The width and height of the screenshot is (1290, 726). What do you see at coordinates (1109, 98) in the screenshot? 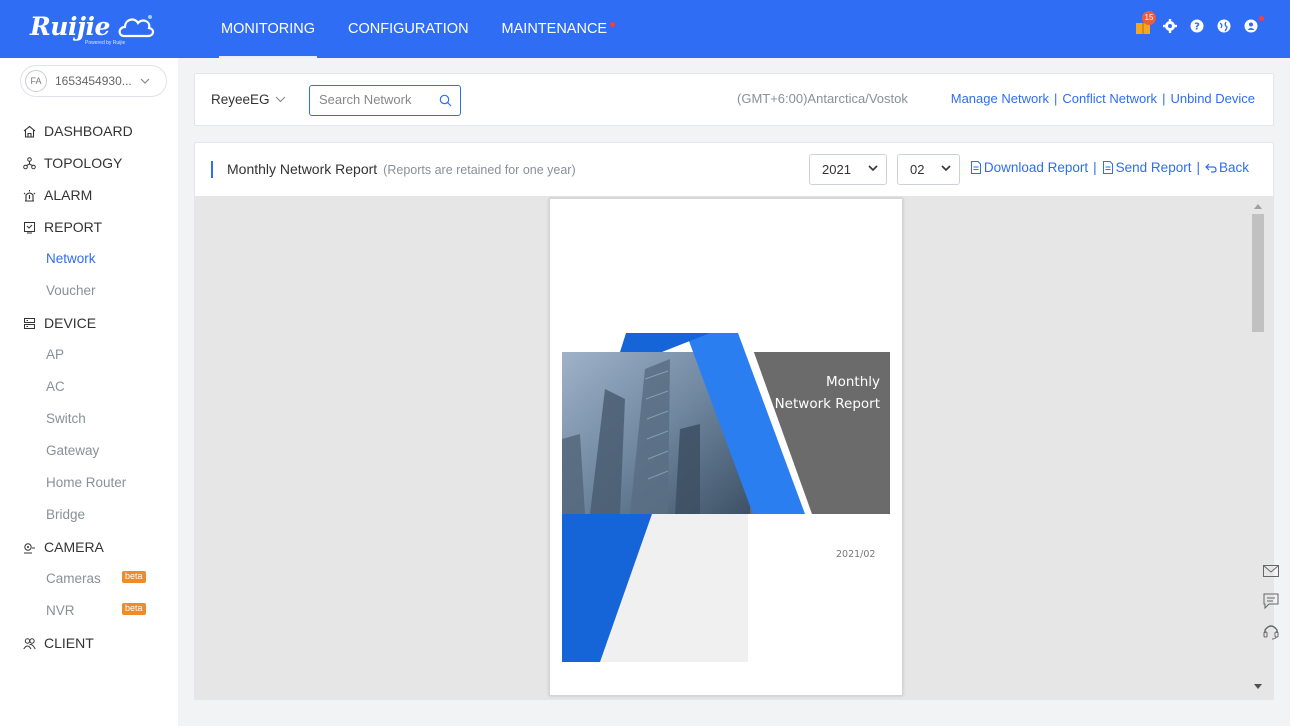
I see `conflict-network-link: Conflict Network` at bounding box center [1109, 98].